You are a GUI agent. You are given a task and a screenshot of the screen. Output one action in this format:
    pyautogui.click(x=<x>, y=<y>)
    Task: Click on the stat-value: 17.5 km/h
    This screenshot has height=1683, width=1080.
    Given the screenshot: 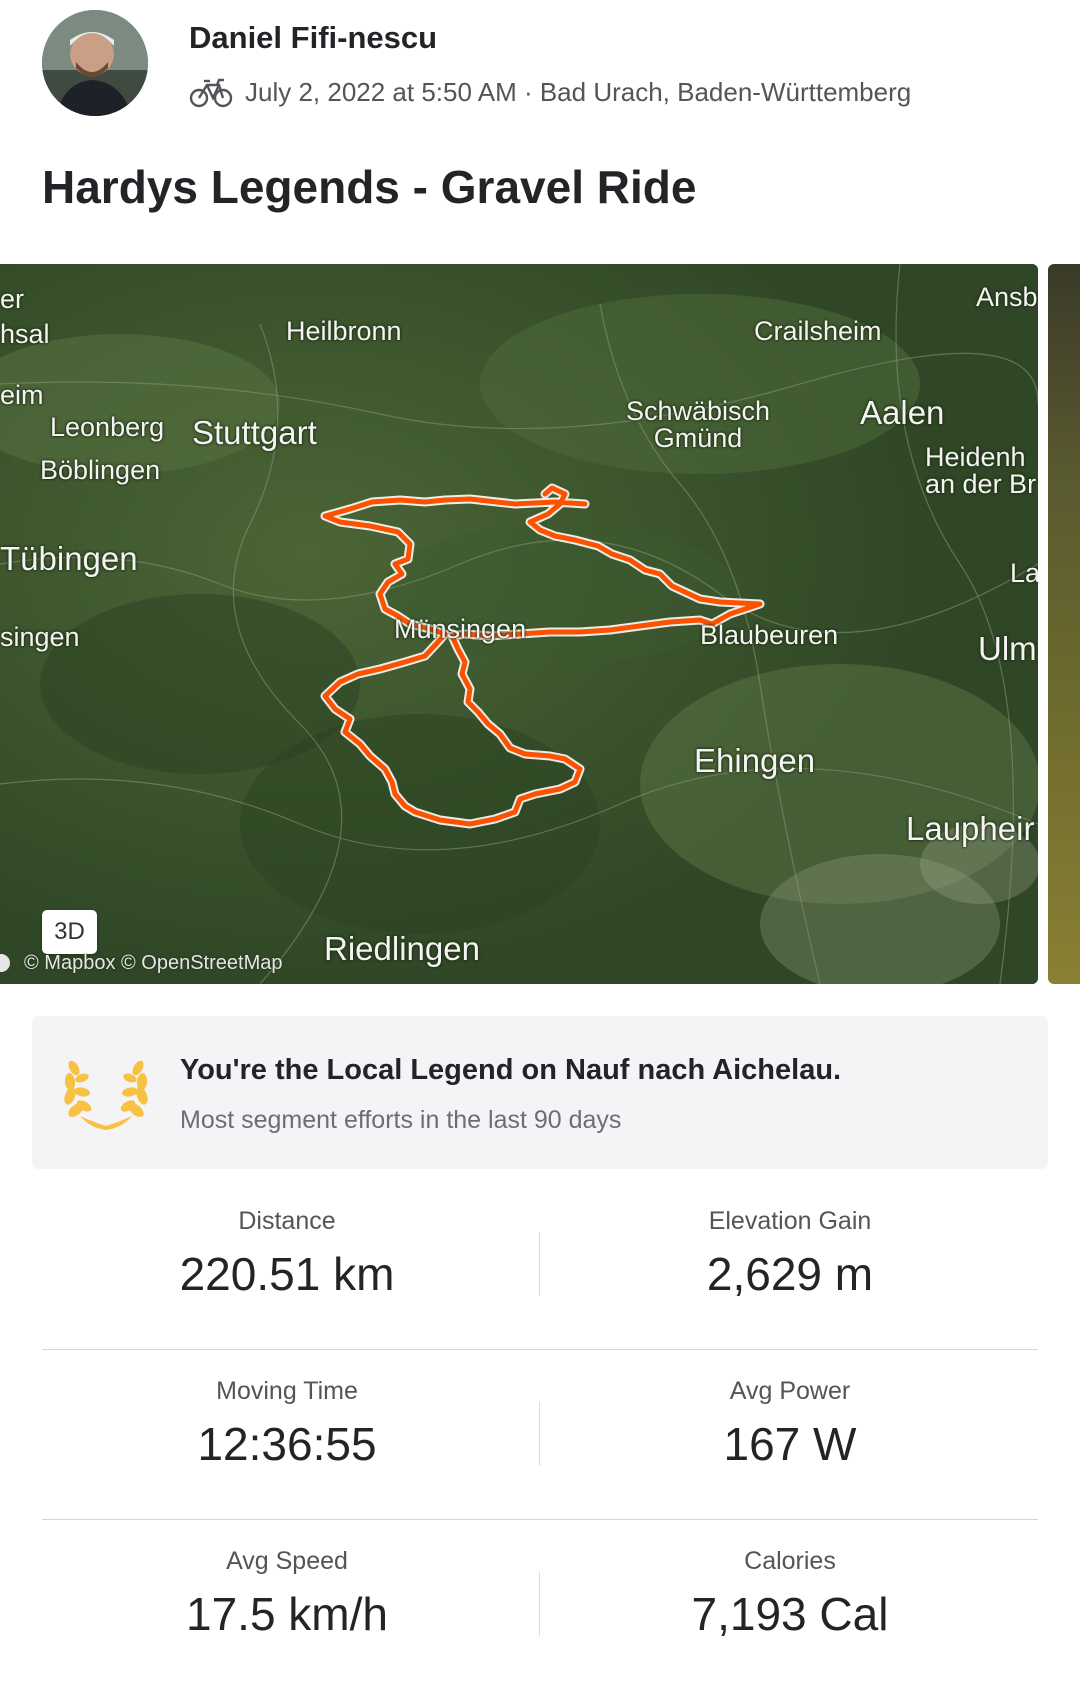 What is the action you would take?
    pyautogui.click(x=287, y=1614)
    